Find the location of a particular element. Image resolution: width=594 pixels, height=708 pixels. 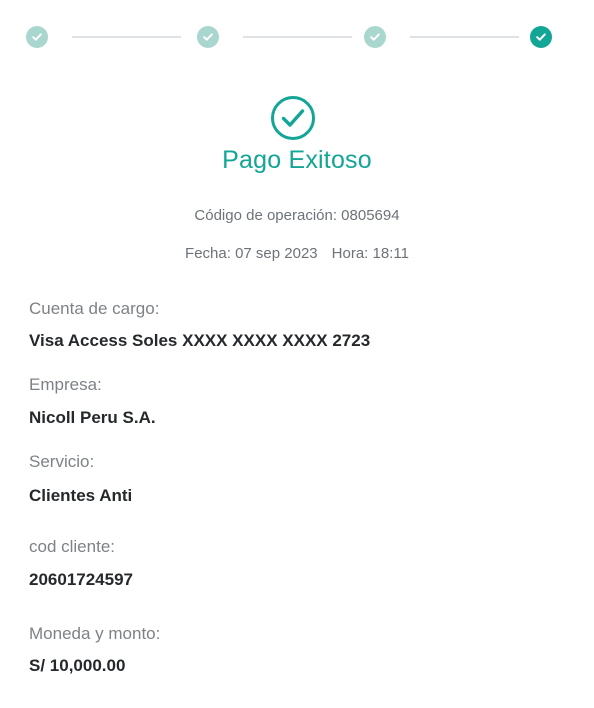

step-4-check-icon is located at coordinates (541, 37).